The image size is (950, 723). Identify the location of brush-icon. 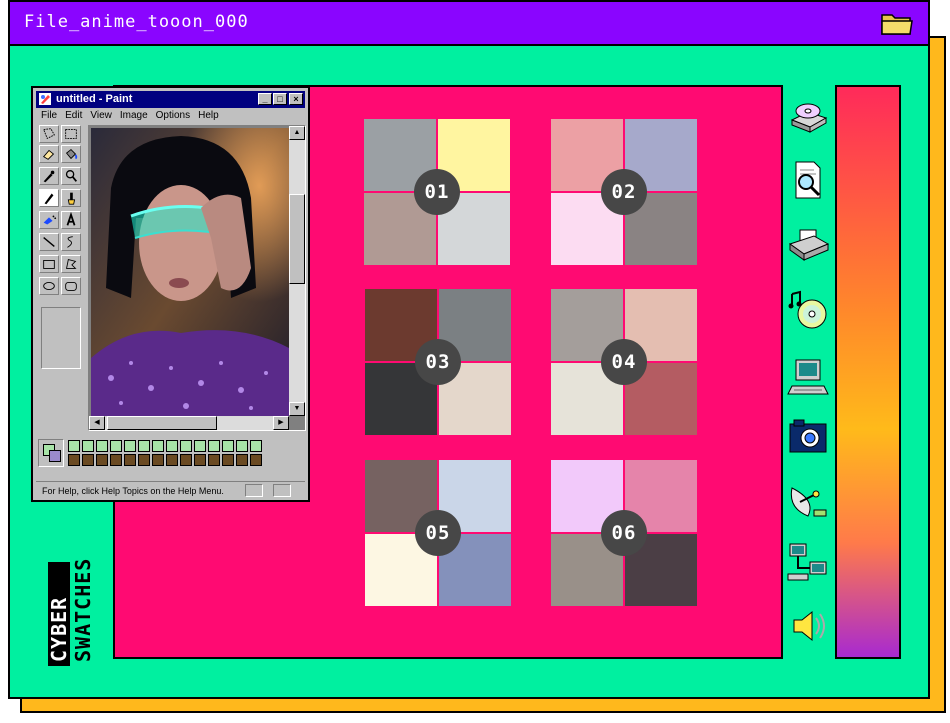
(71, 198).